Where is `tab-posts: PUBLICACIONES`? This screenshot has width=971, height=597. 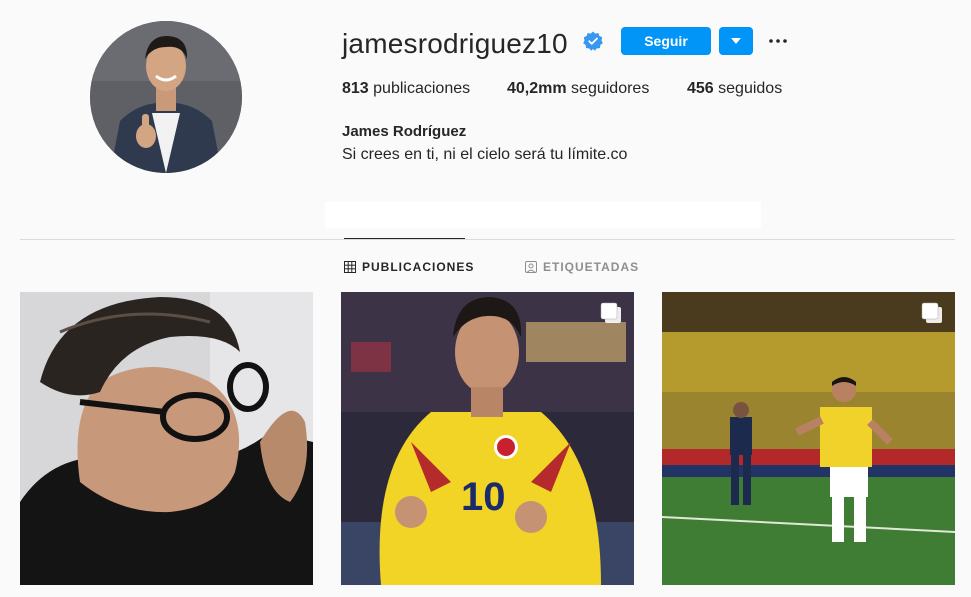
tab-posts: PUBLICACIONES is located at coordinates (409, 267).